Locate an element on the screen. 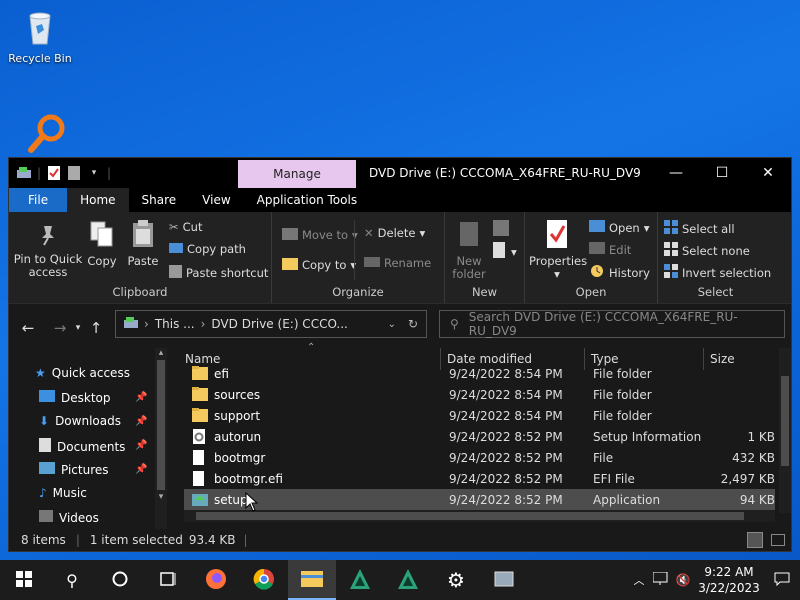  scroll-down-arrow: ▾ is located at coordinates (161, 497).